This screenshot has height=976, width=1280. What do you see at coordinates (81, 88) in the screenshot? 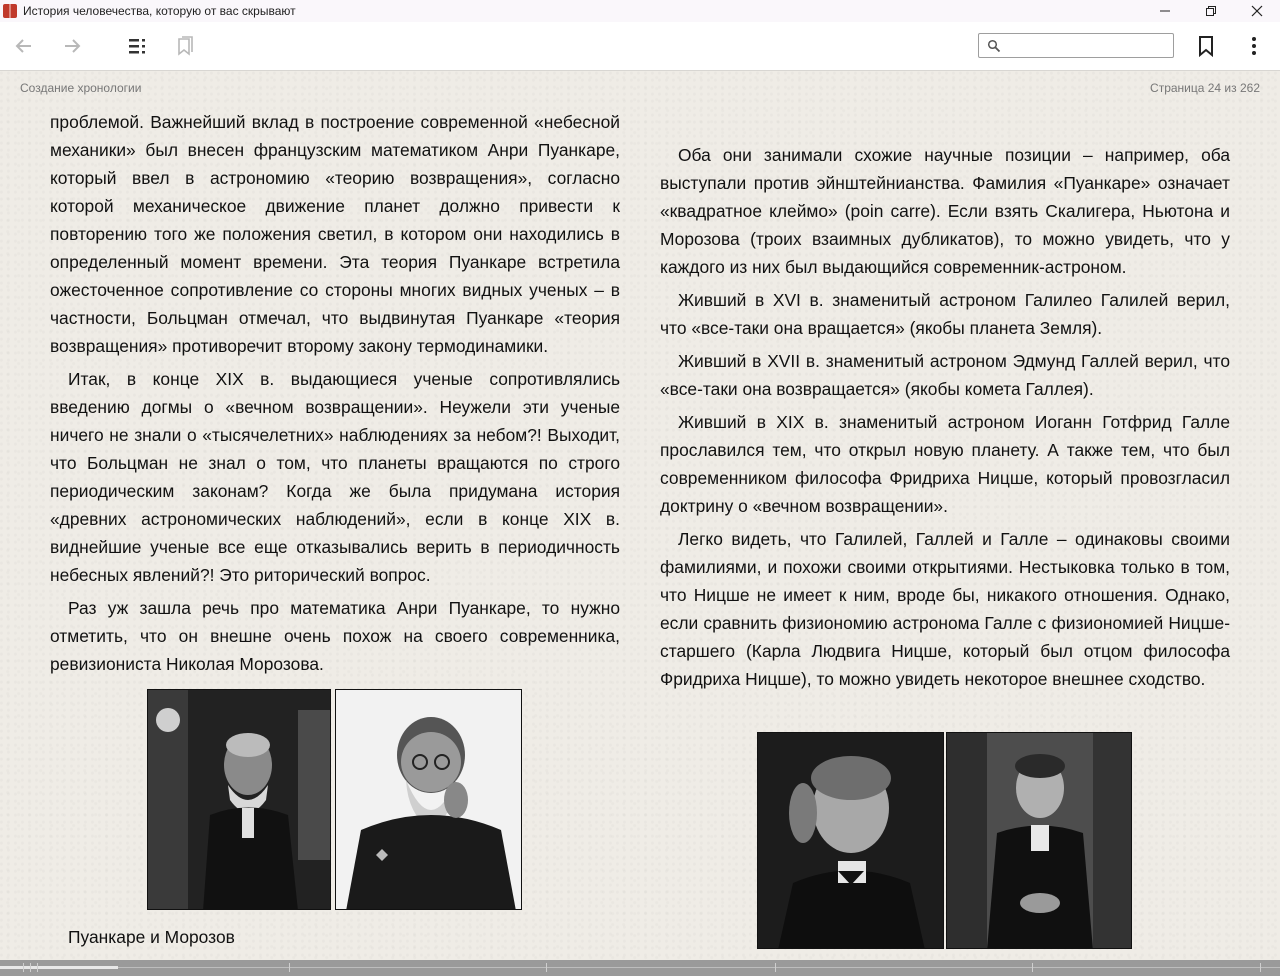
I see `chapter-title: Создание хронологии` at bounding box center [81, 88].